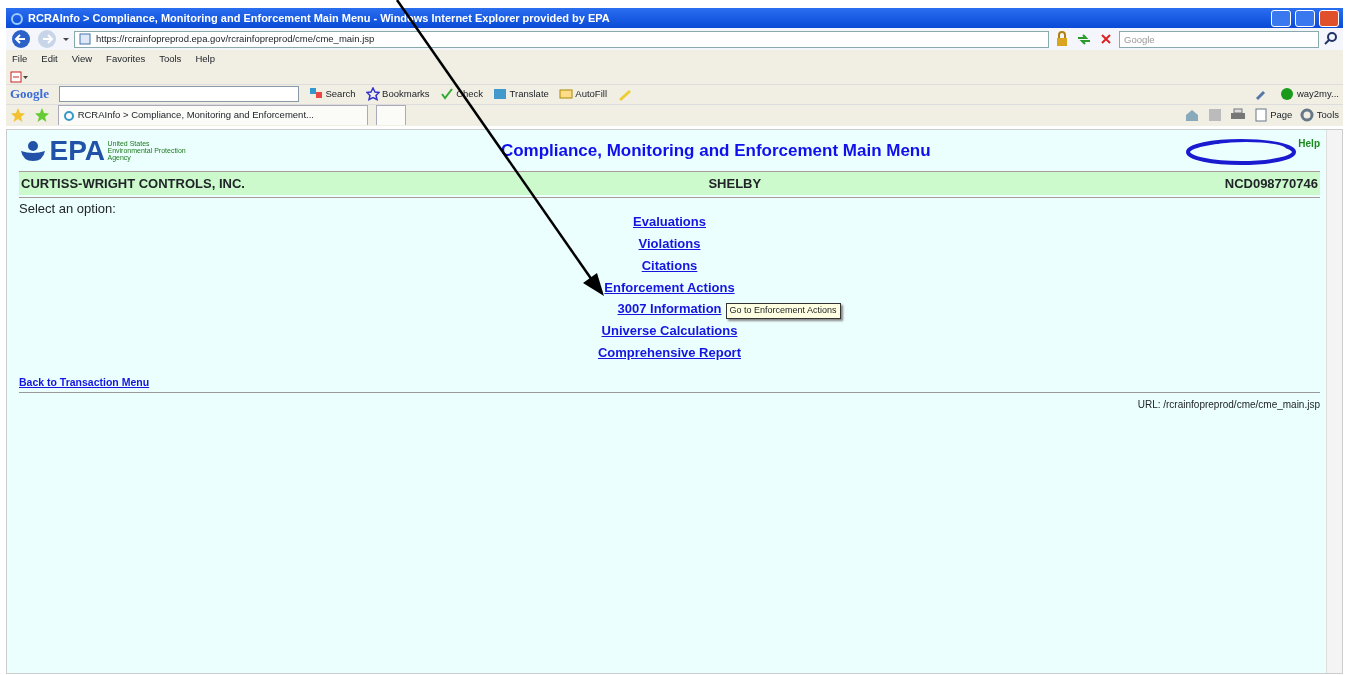  I want to click on menu-item: Edit, so click(49, 59).